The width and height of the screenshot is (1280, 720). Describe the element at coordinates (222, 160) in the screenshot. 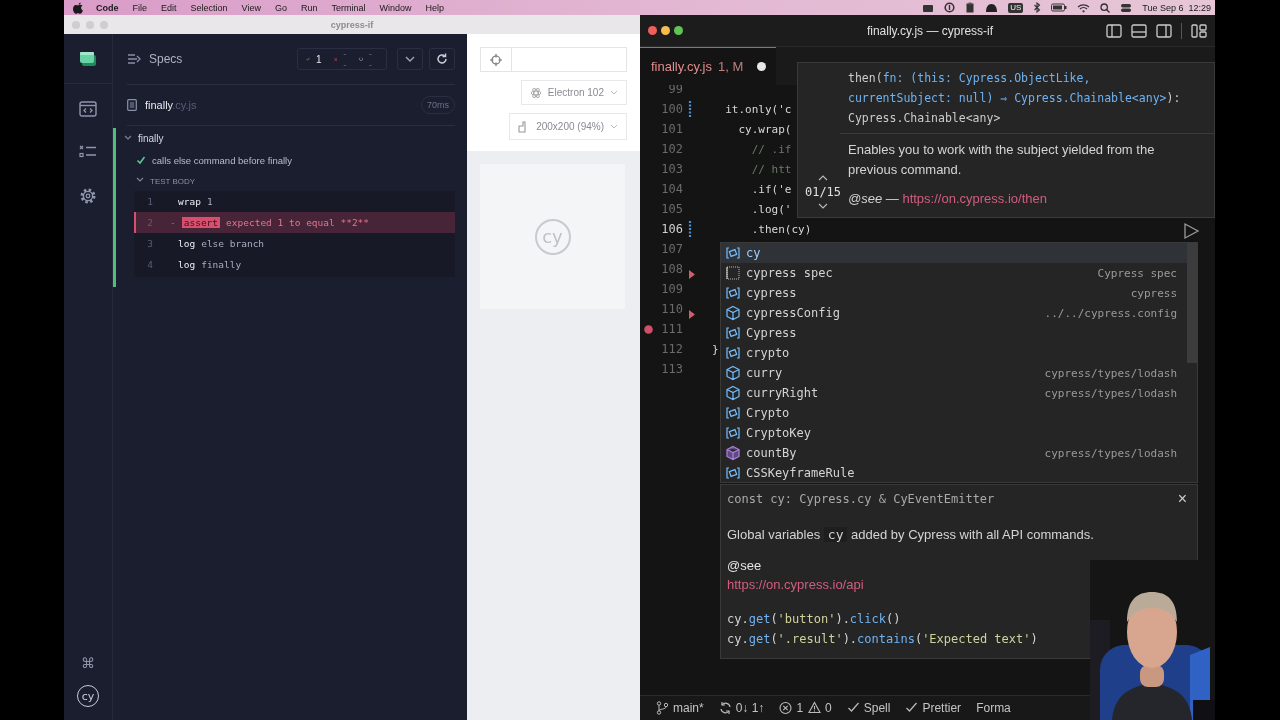

I see `test-title: calls else command before finally` at that location.